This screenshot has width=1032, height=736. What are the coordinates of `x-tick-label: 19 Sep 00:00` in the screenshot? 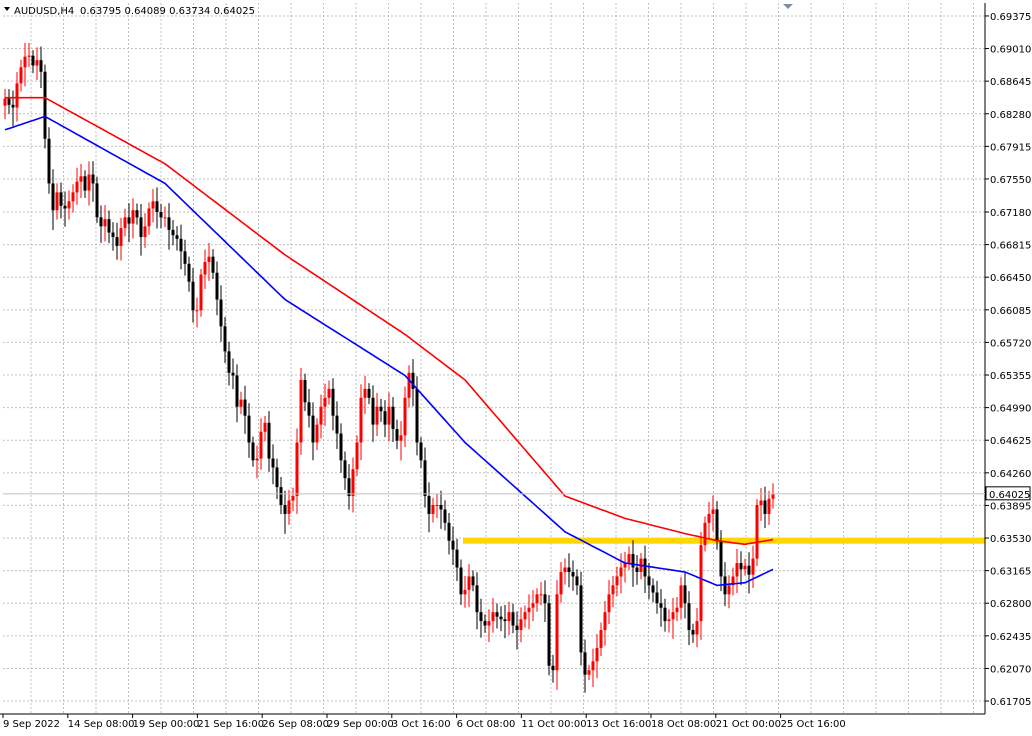 It's located at (166, 724).